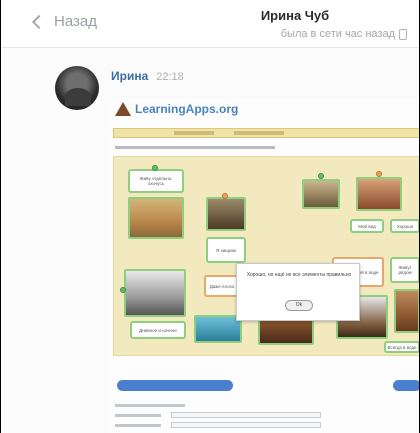 The height and width of the screenshot is (433, 420). I want to click on message-time: 22:18, so click(170, 77).